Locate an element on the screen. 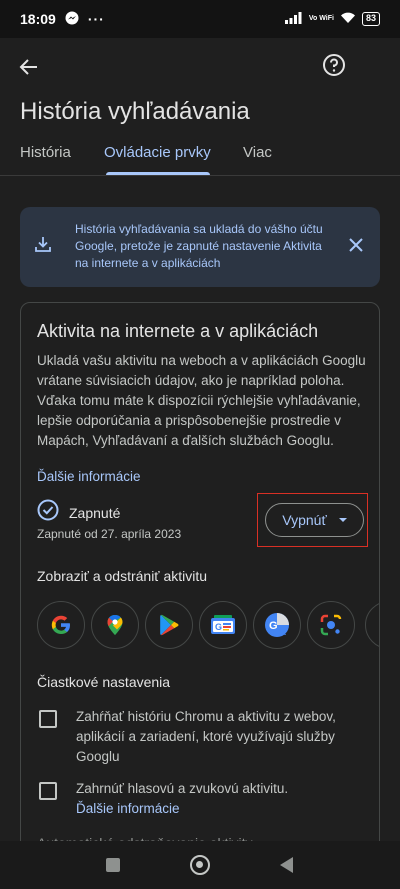 The height and width of the screenshot is (889, 400). back-button is located at coordinates (29, 67).